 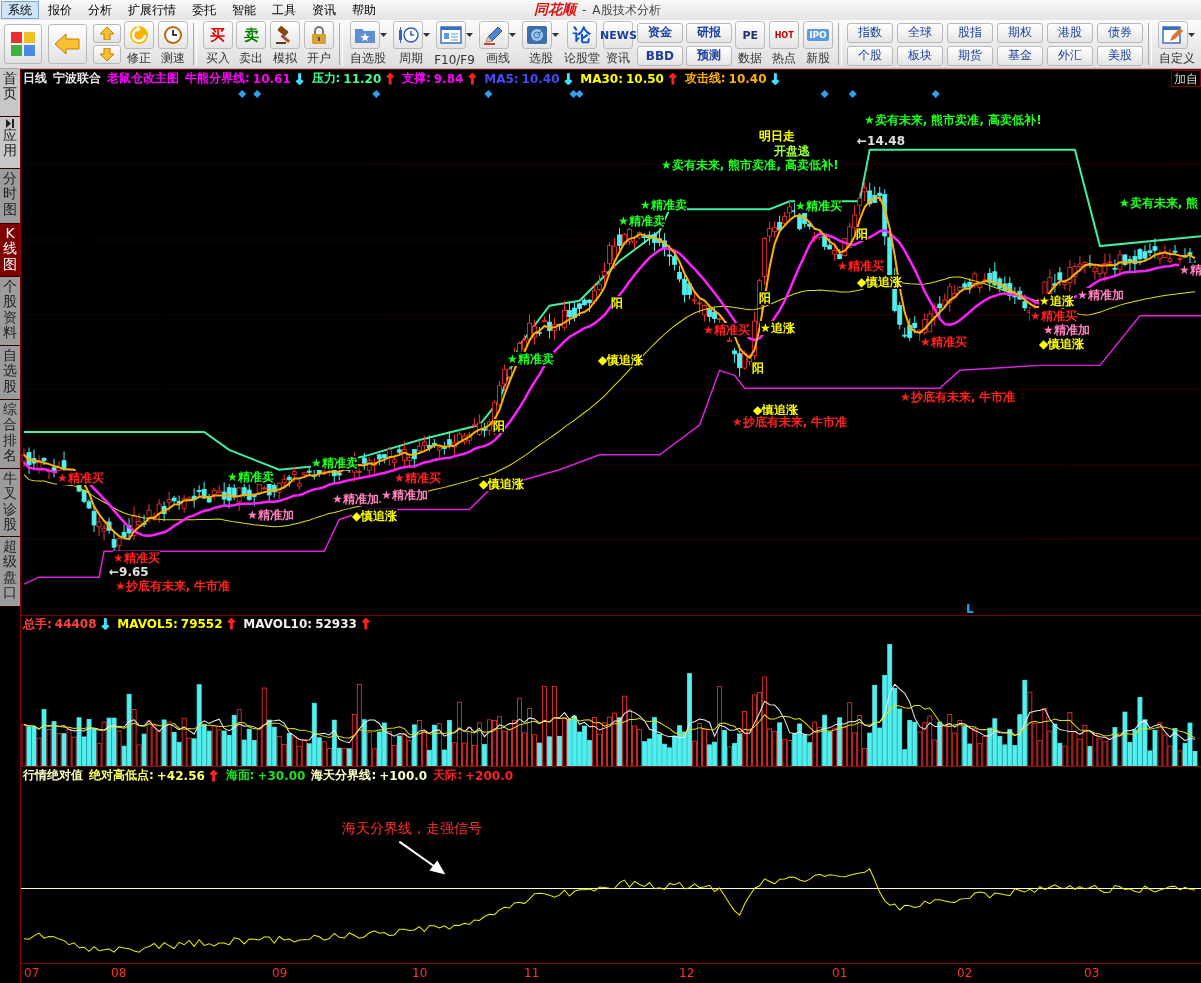 I want to click on side-tab: 超级盘口, so click(x=10, y=572).